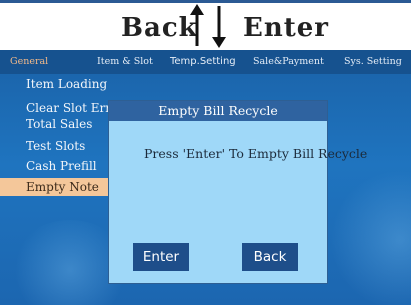 The height and width of the screenshot is (305, 411). I want to click on dialog-message: Press 'Enter' To Empty Bill Recycle, so click(256, 153).